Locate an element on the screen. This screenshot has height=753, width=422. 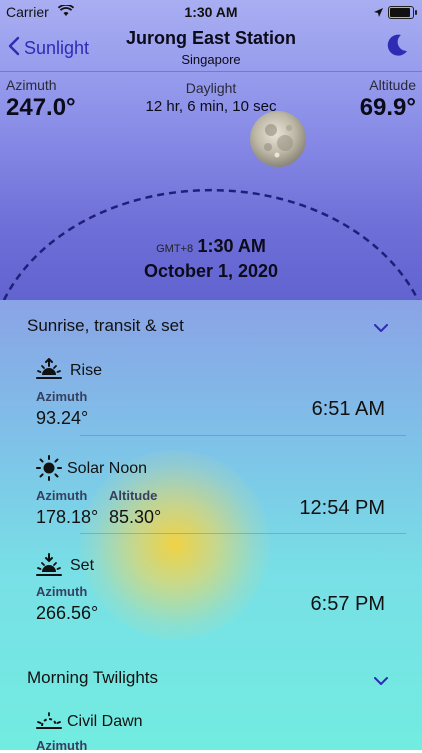
azimuth-value: 93.24° is located at coordinates (62, 418).